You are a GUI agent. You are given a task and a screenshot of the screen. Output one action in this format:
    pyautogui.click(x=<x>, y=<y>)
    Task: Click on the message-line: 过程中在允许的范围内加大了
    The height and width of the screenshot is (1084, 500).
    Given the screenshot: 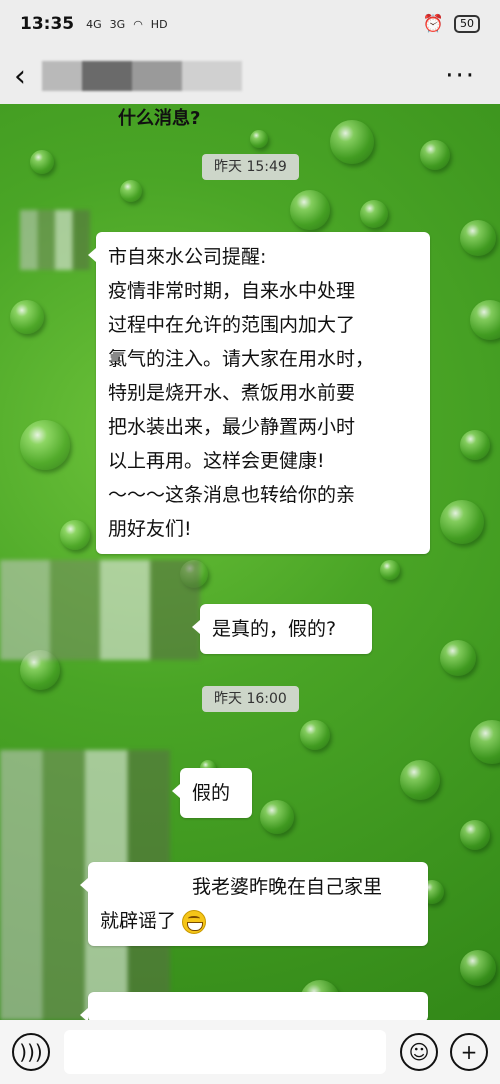 What is the action you would take?
    pyautogui.click(x=232, y=325)
    